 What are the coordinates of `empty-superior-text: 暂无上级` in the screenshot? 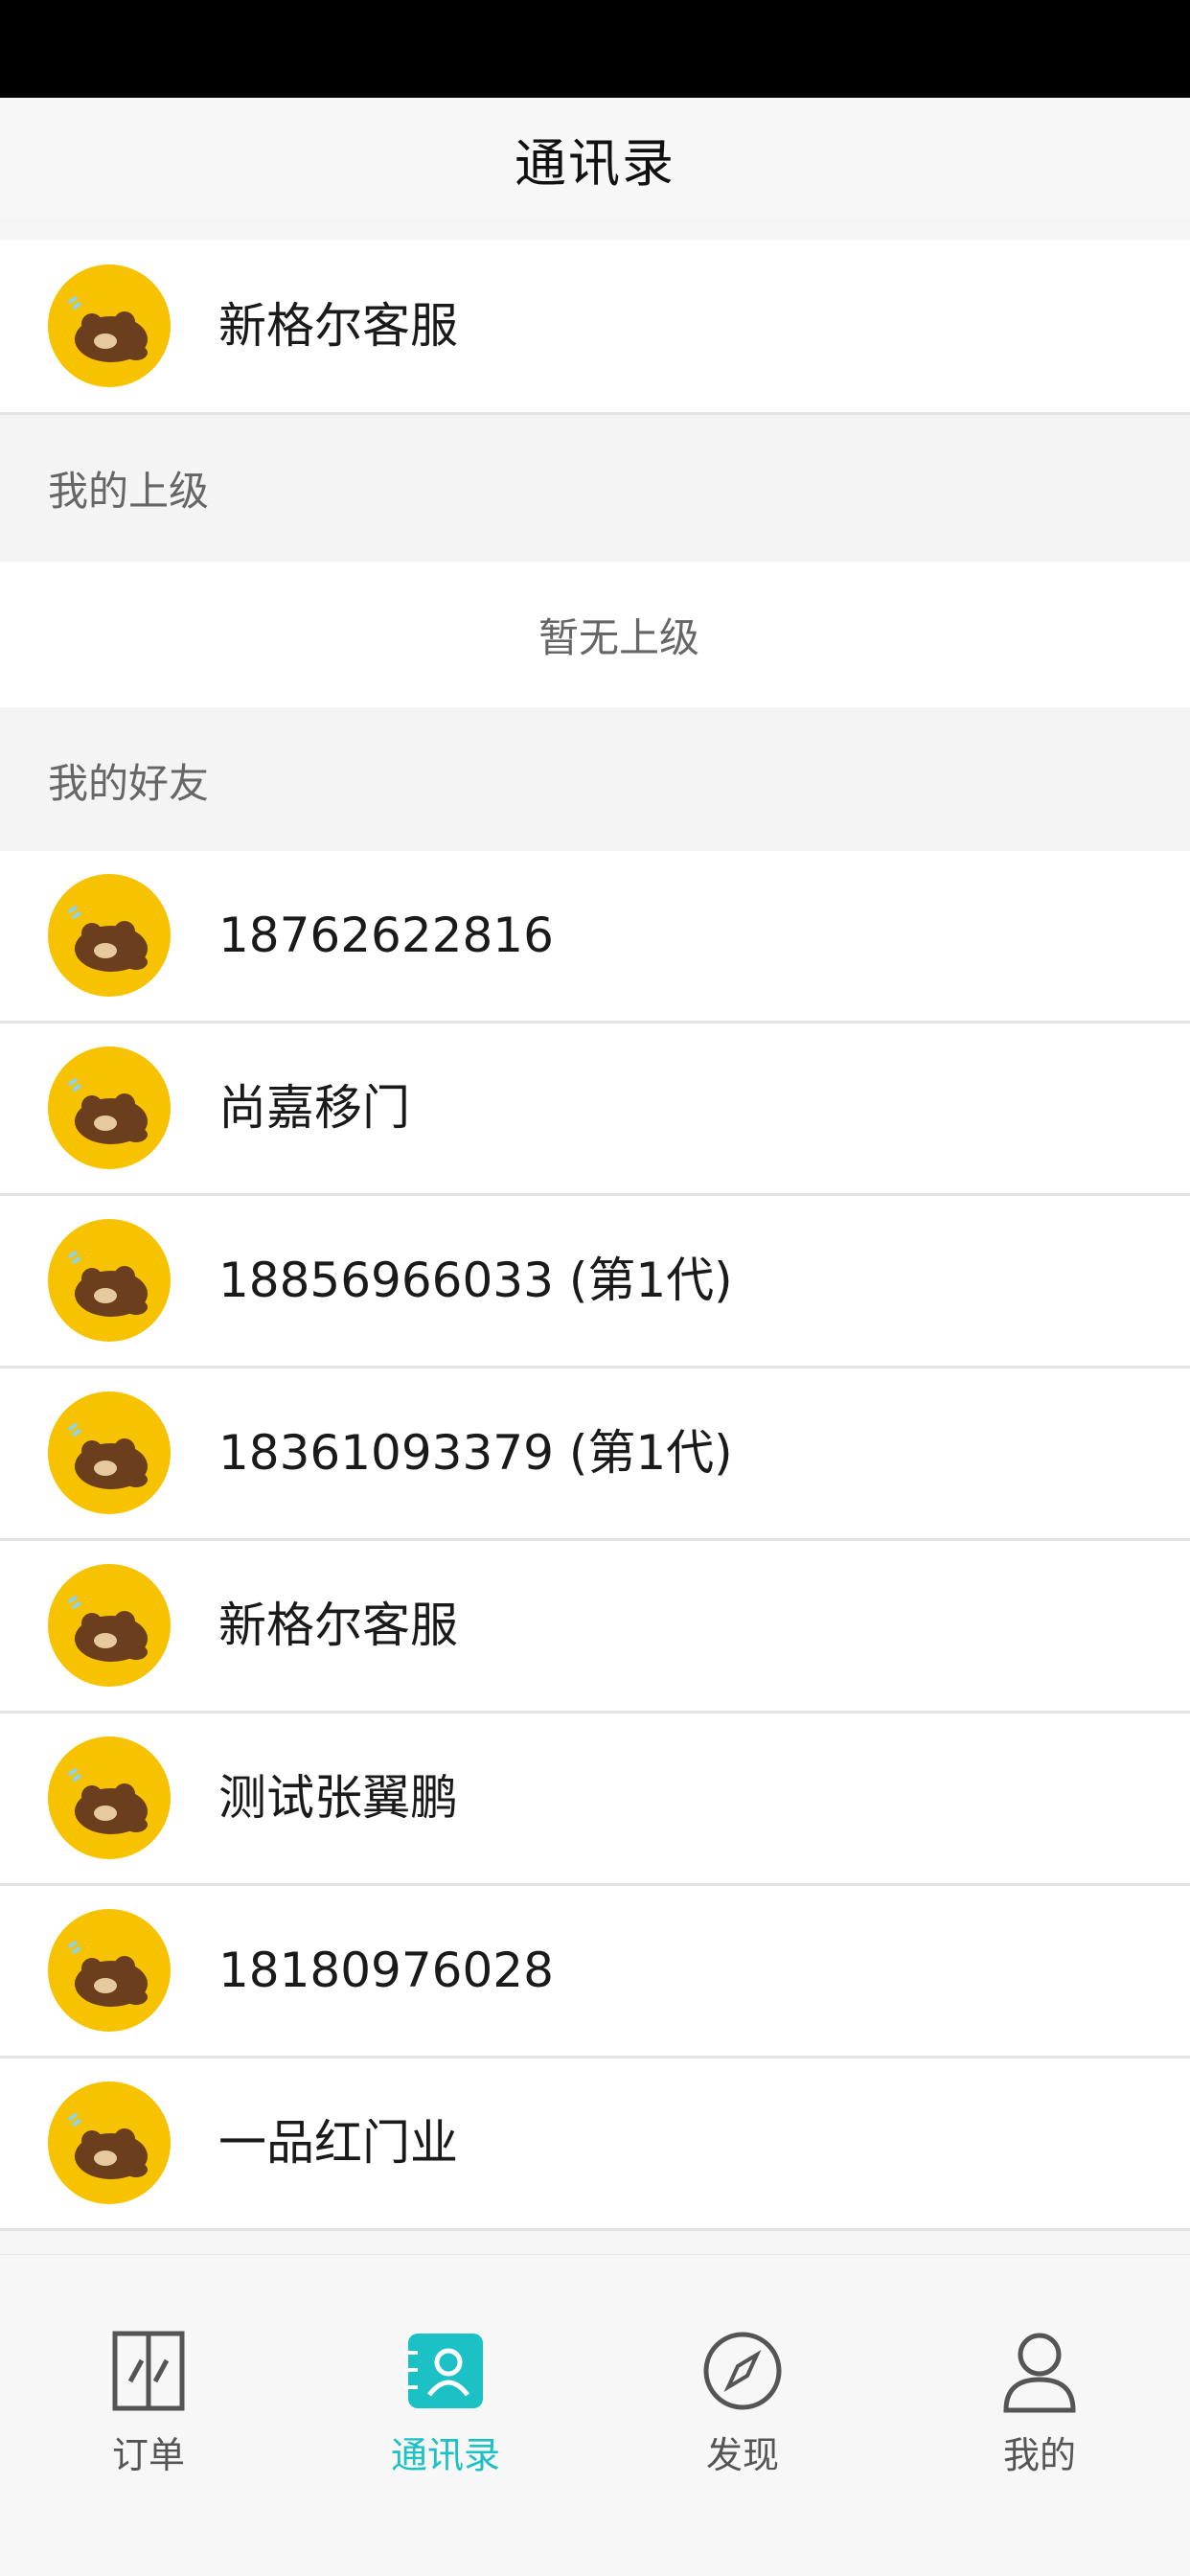 It's located at (619, 637).